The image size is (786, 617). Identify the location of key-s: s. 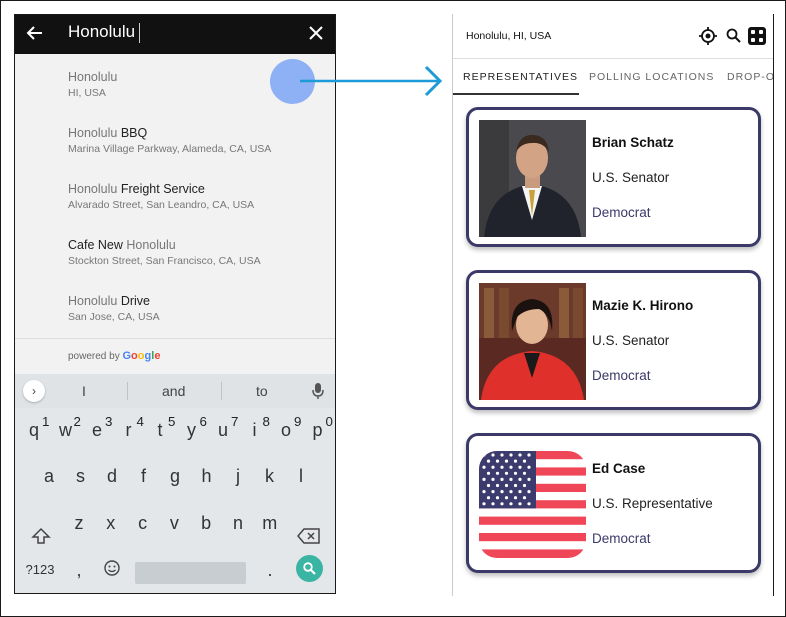
(81, 476).